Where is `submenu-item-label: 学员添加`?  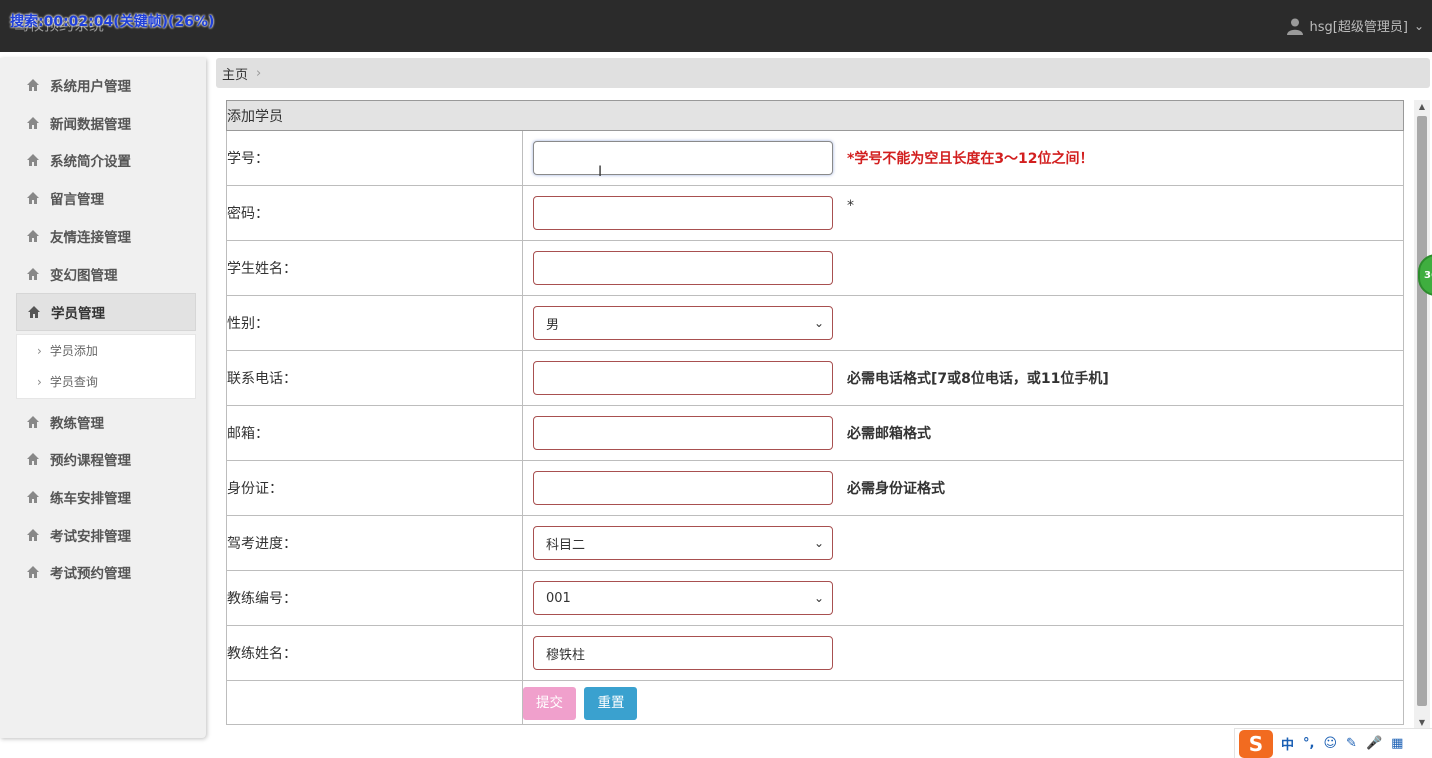 submenu-item-label: 学员添加 is located at coordinates (73, 351).